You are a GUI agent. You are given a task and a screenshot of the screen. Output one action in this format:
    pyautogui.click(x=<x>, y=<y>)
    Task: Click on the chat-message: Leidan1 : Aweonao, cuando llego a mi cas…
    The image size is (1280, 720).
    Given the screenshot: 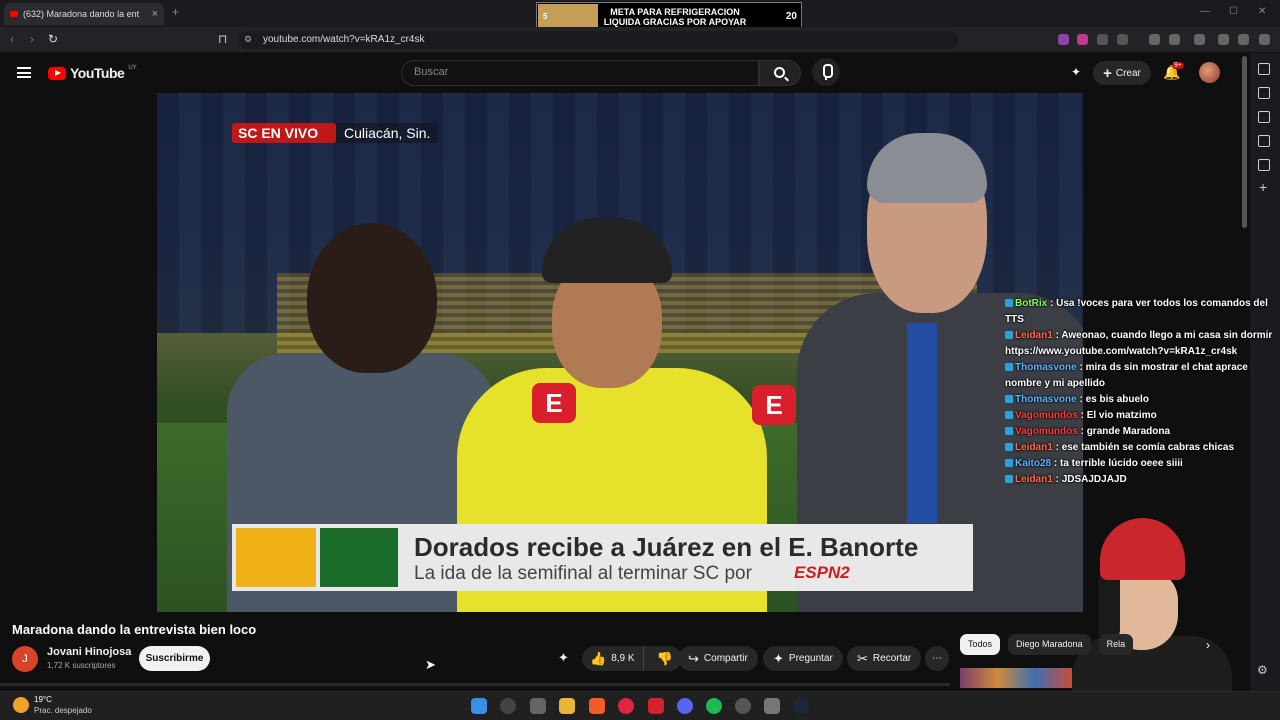 What is the action you would take?
    pyautogui.click(x=1142, y=344)
    